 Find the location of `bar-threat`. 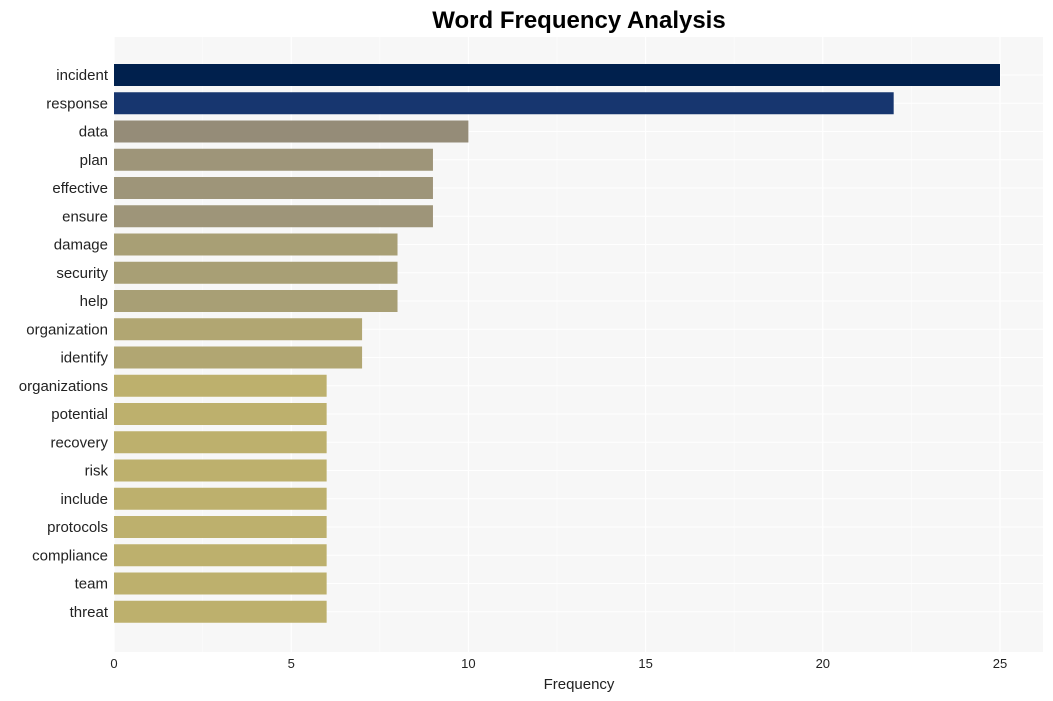

bar-threat is located at coordinates (220, 611).